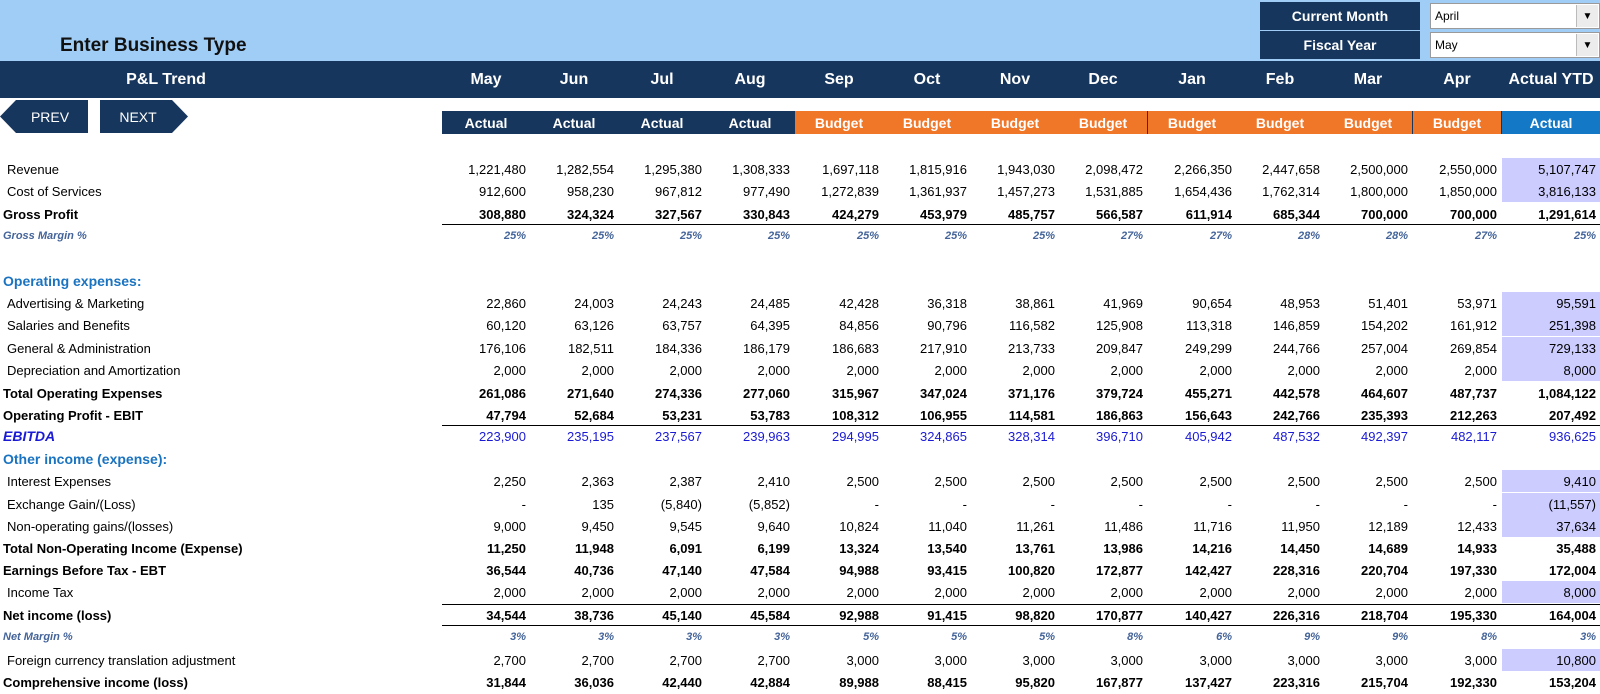 The image size is (1600, 694). What do you see at coordinates (1103, 303) in the screenshot?
I see `value-cell: 41,969` at bounding box center [1103, 303].